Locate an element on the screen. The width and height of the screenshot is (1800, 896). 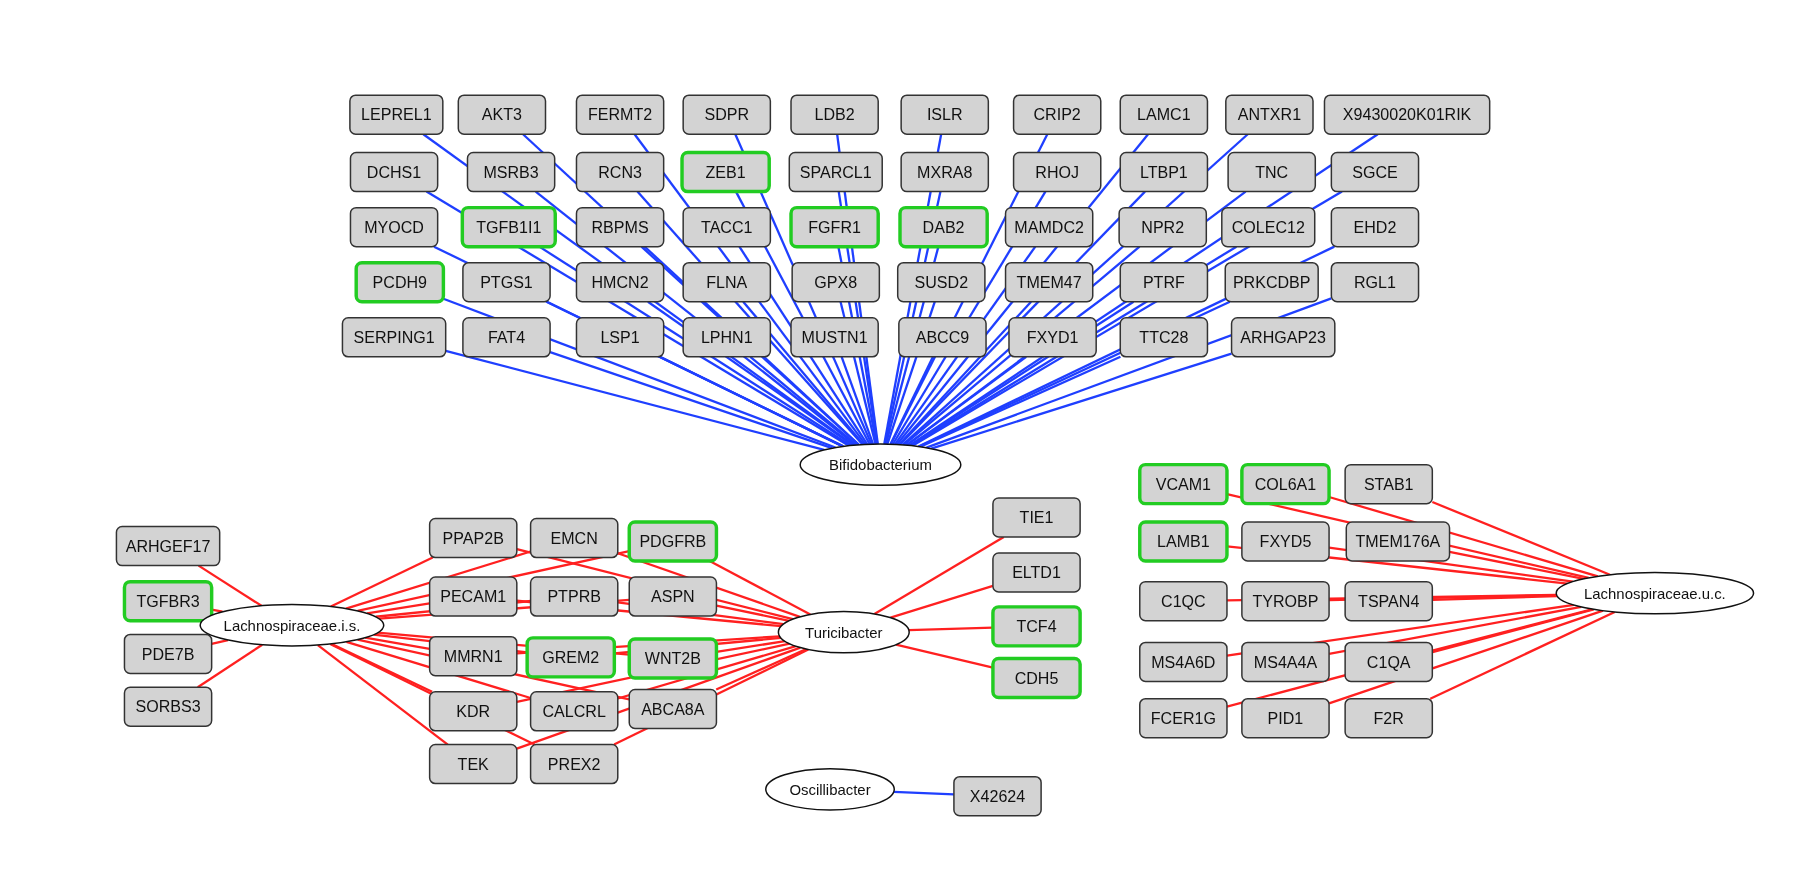
taxon-node: Lachnospiraceae.i.s. is located at coordinates (292, 625).